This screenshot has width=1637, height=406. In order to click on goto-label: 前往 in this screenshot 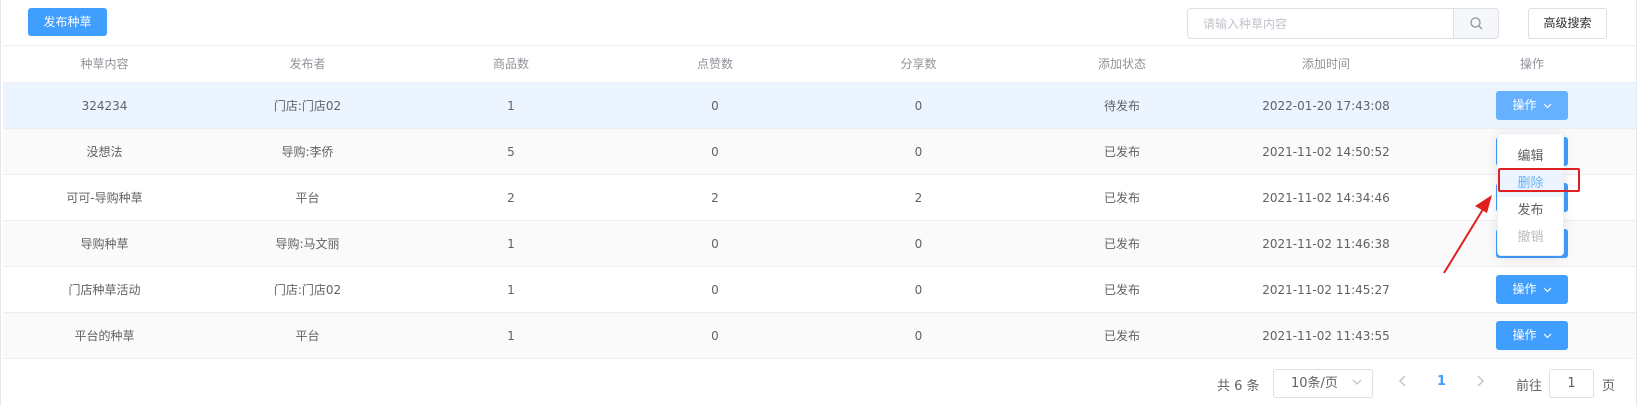, I will do `click(1529, 386)`.